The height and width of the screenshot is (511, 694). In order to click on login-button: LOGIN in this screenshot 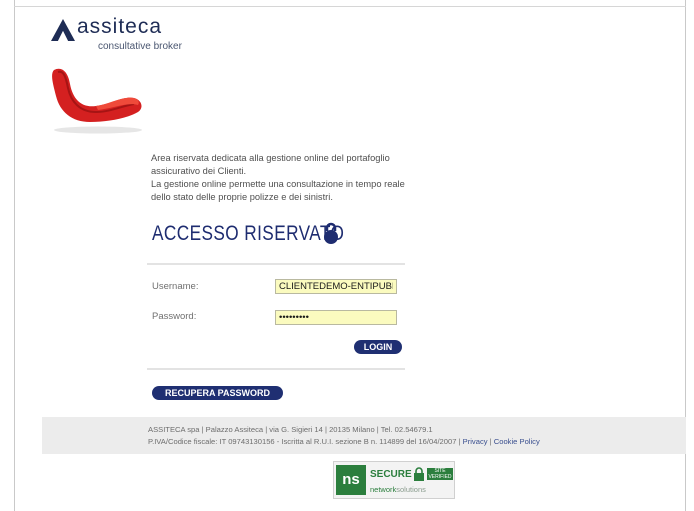, I will do `click(378, 347)`.